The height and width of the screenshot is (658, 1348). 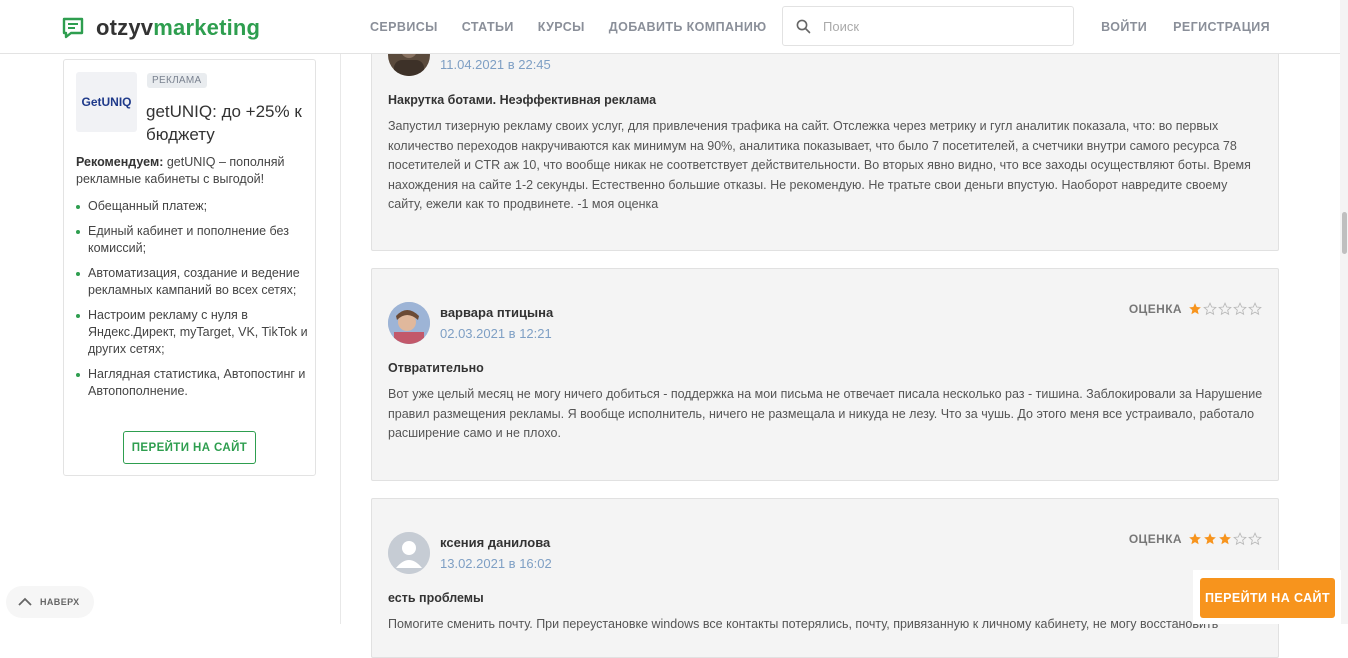 I want to click on search-icon, so click(x=803, y=26).